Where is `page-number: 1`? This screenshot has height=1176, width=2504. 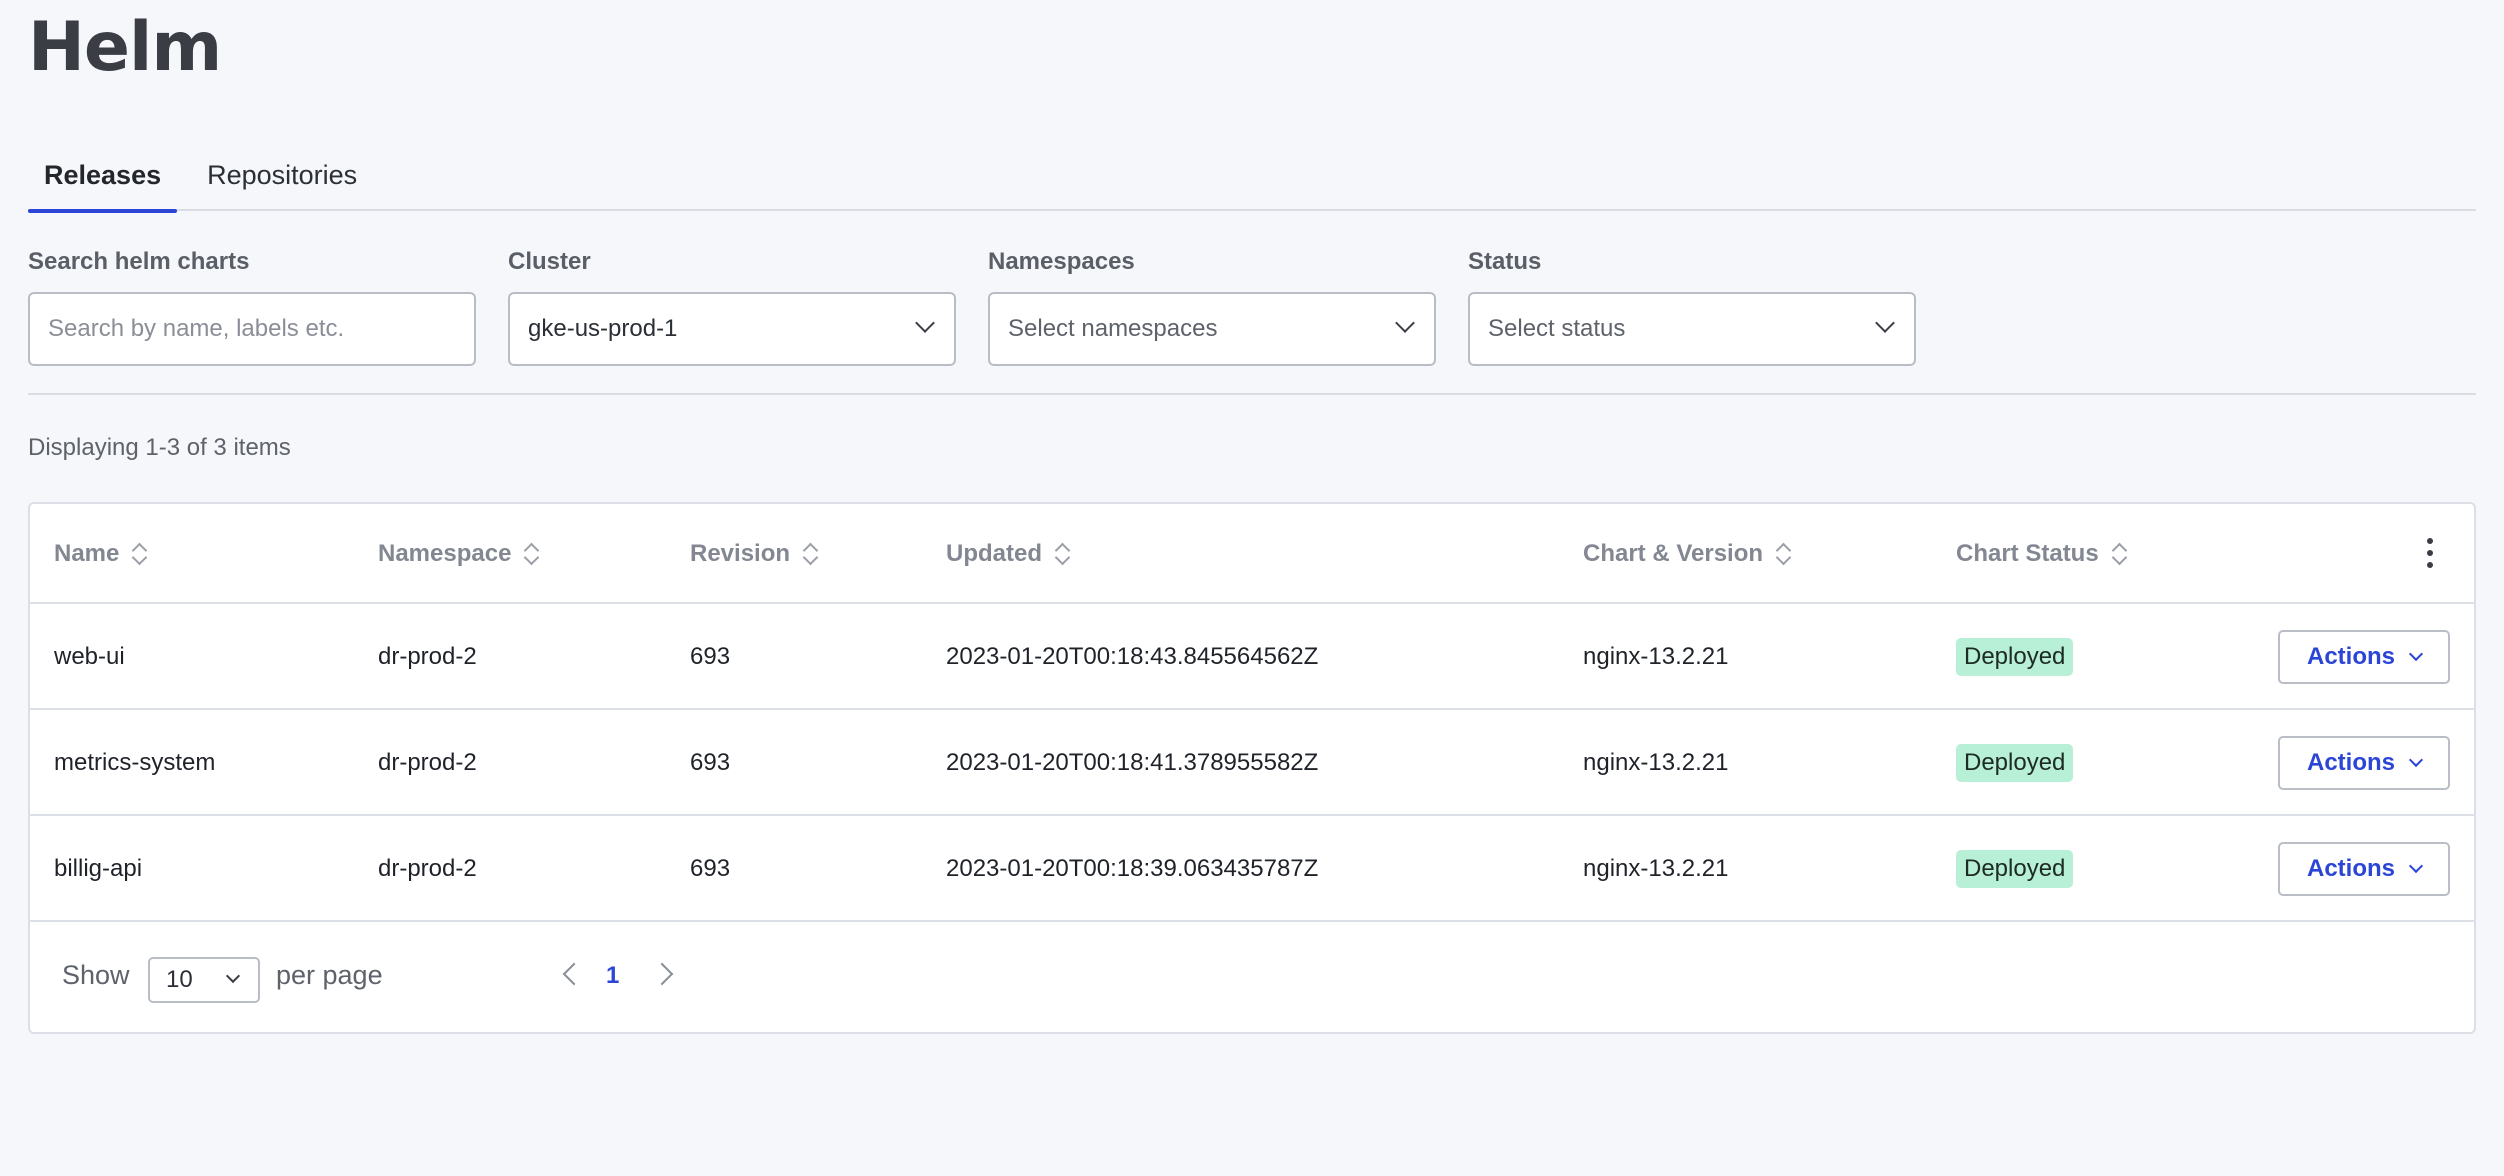 page-number: 1 is located at coordinates (612, 976).